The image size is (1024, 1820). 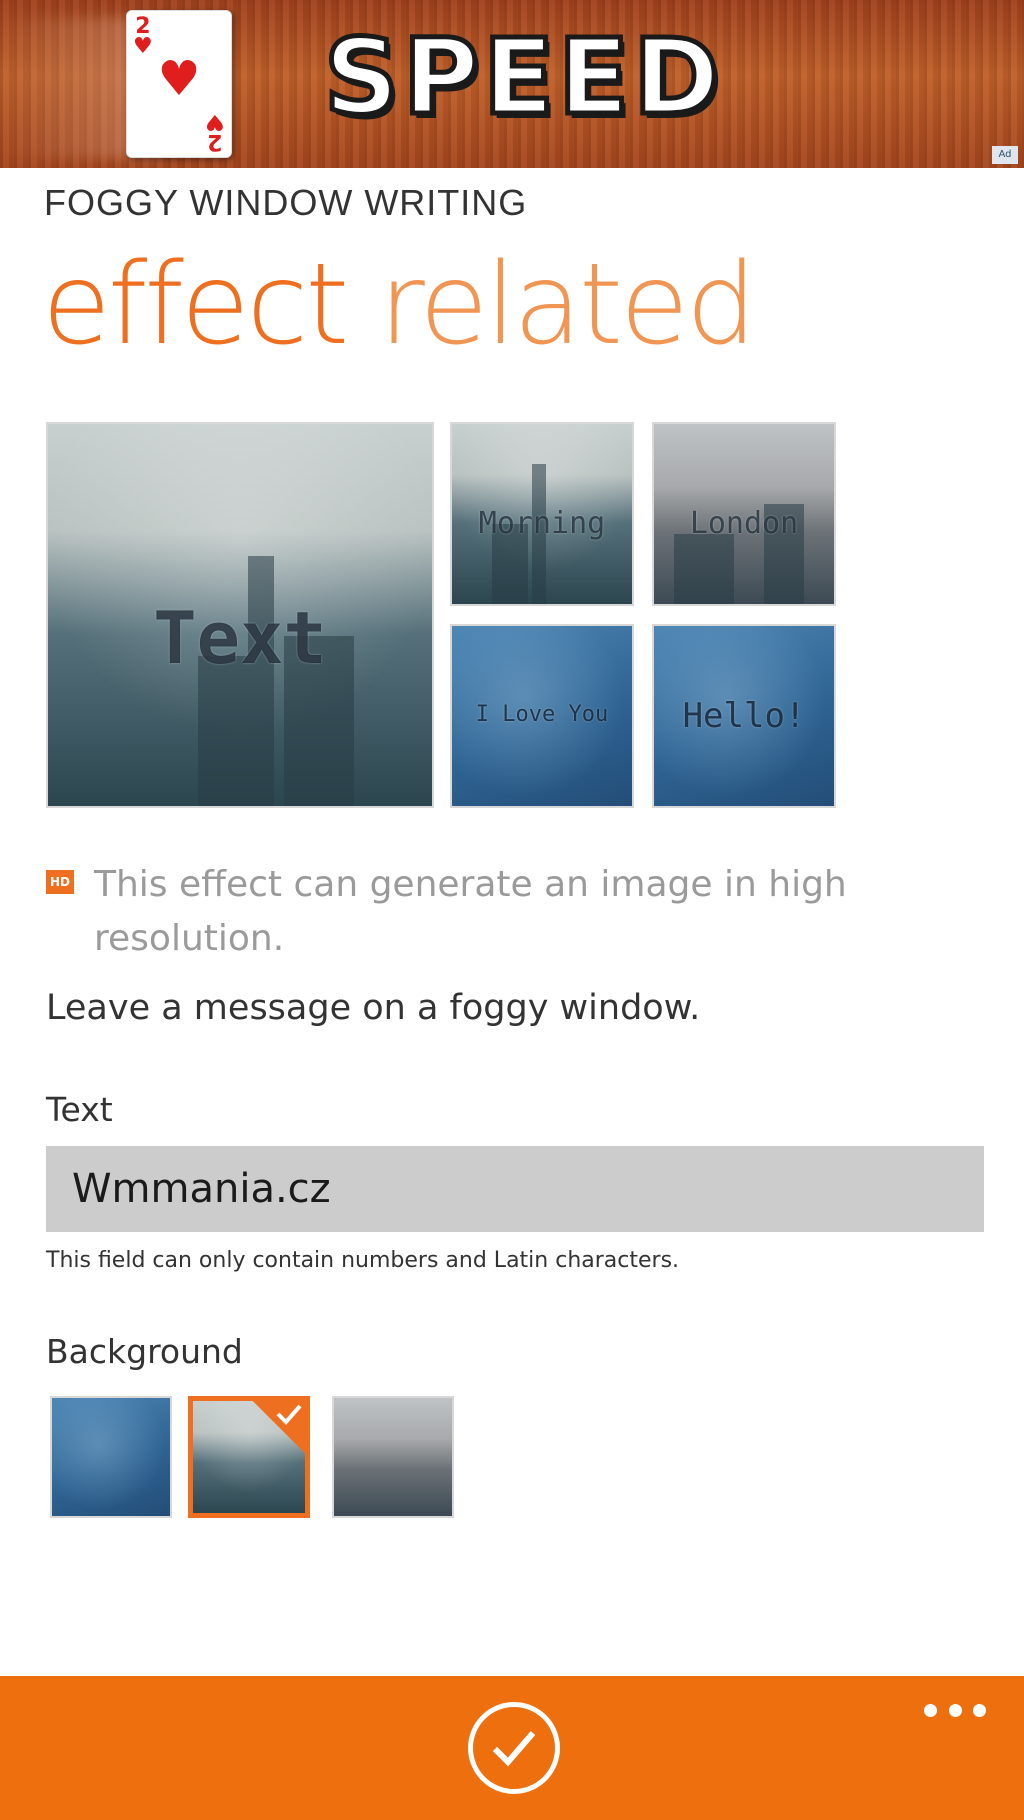 What do you see at coordinates (111, 1457) in the screenshot?
I see `background-option-blue` at bounding box center [111, 1457].